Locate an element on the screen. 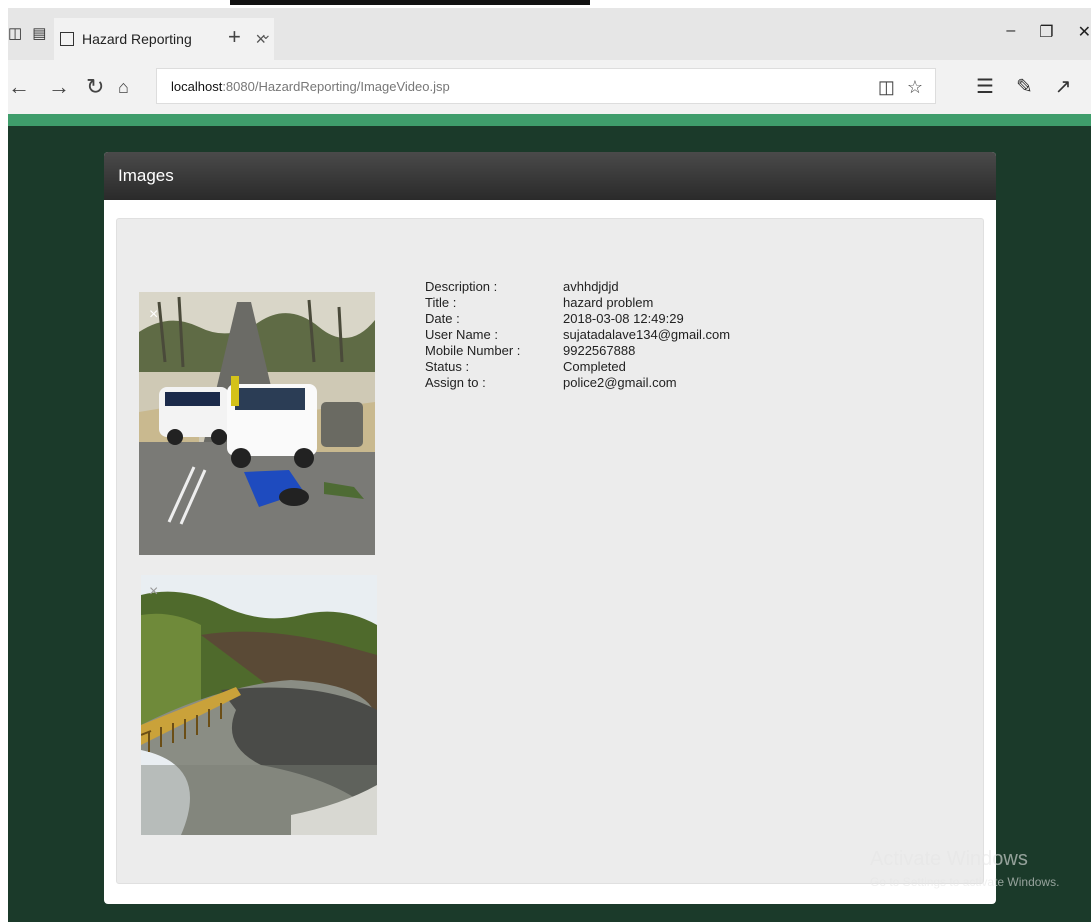 The image size is (1091, 922). browser-tab: Hazard Reporting × is located at coordinates (164, 39).